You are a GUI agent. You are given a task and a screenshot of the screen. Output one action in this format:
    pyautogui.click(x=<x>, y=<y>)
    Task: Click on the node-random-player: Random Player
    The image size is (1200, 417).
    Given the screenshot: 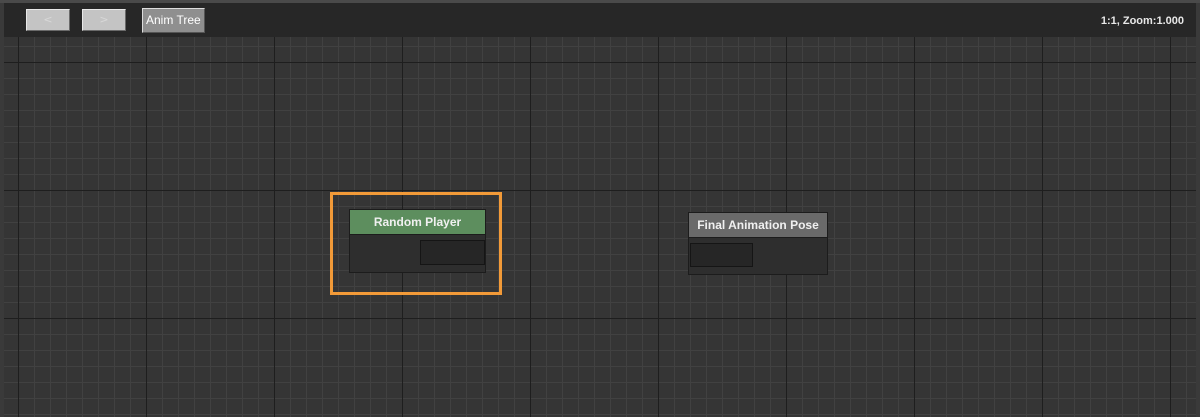 What is the action you would take?
    pyautogui.click(x=417, y=241)
    